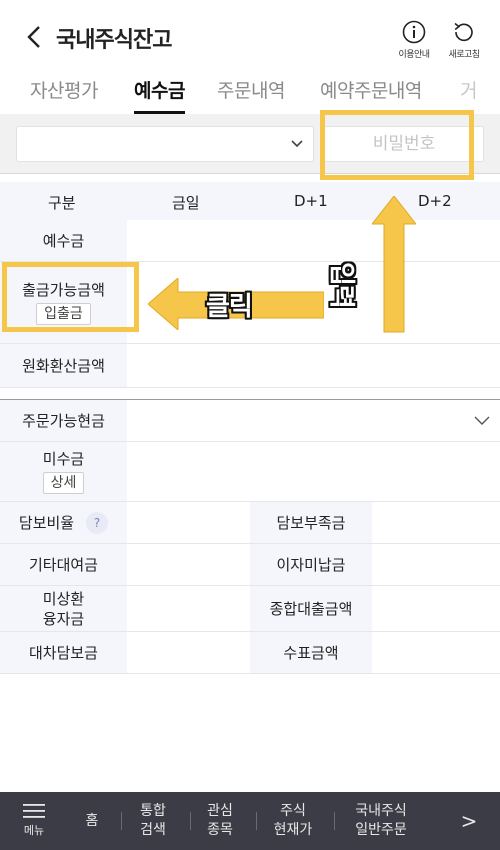 The image size is (500, 850). I want to click on nav-order-label-2: 일반주문, so click(381, 830).